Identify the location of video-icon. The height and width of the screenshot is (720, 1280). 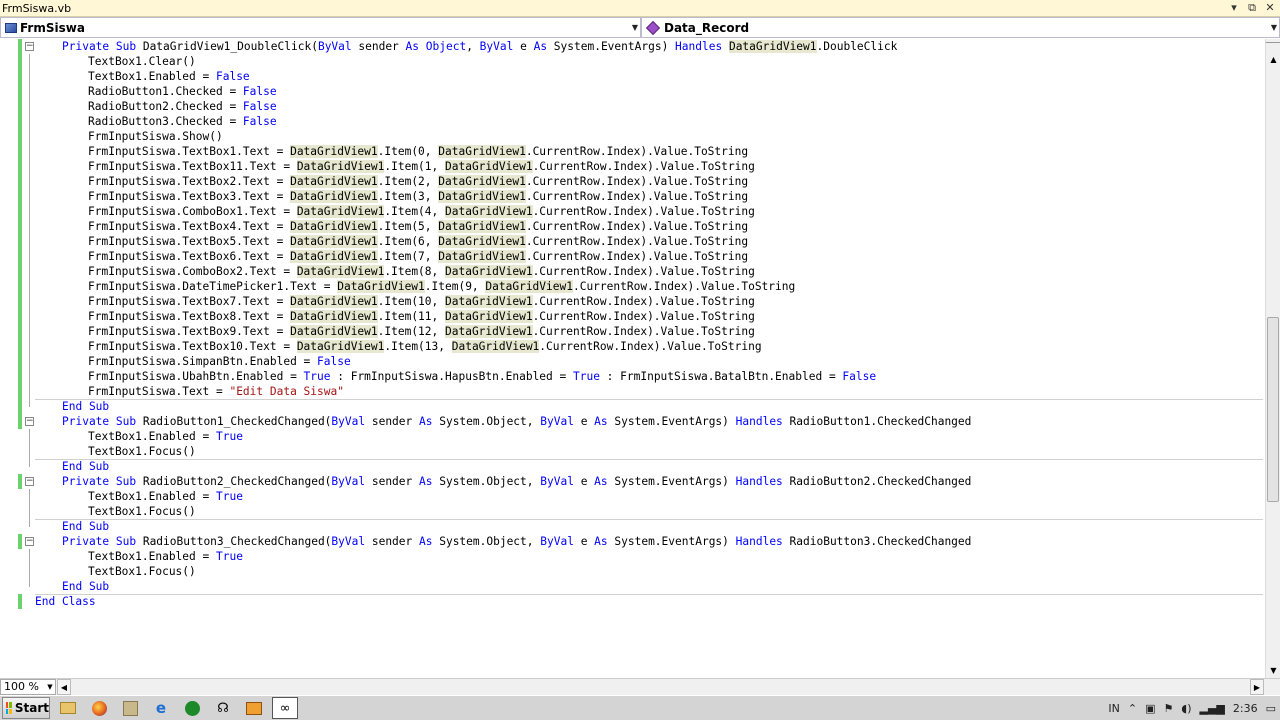
(254, 708).